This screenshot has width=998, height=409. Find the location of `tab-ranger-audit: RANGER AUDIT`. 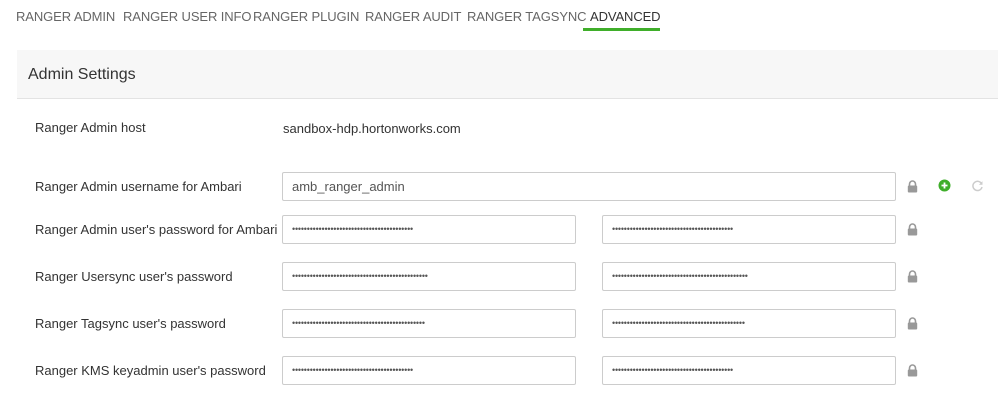

tab-ranger-audit: RANGER AUDIT is located at coordinates (413, 16).